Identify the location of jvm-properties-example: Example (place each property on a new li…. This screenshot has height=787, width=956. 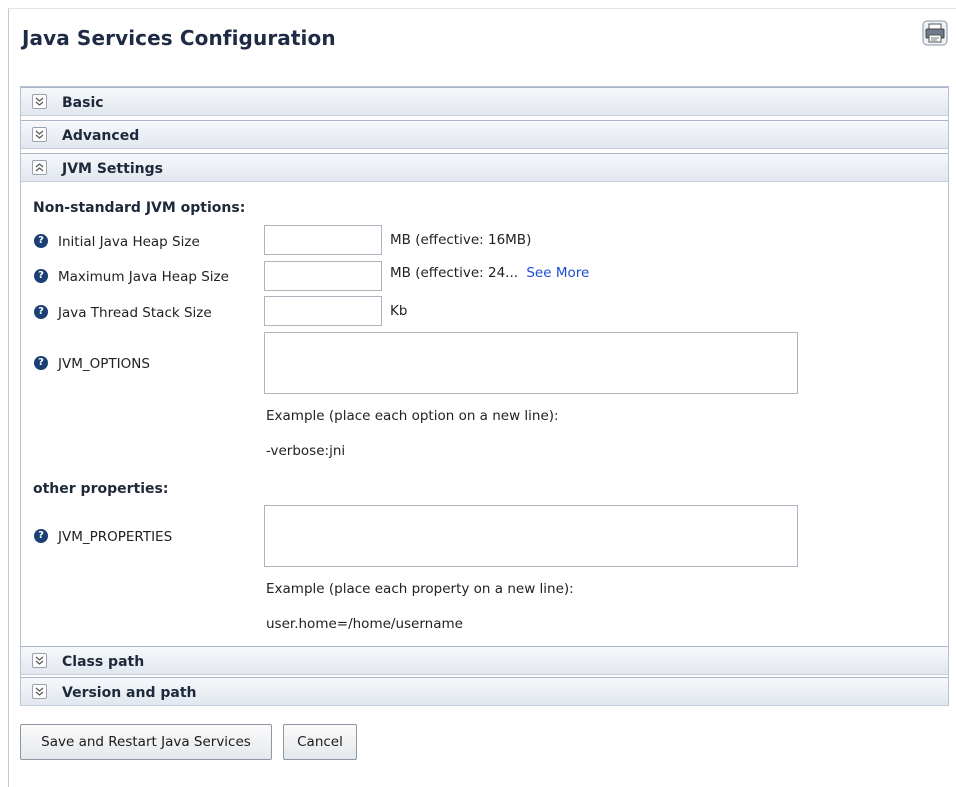
(420, 589).